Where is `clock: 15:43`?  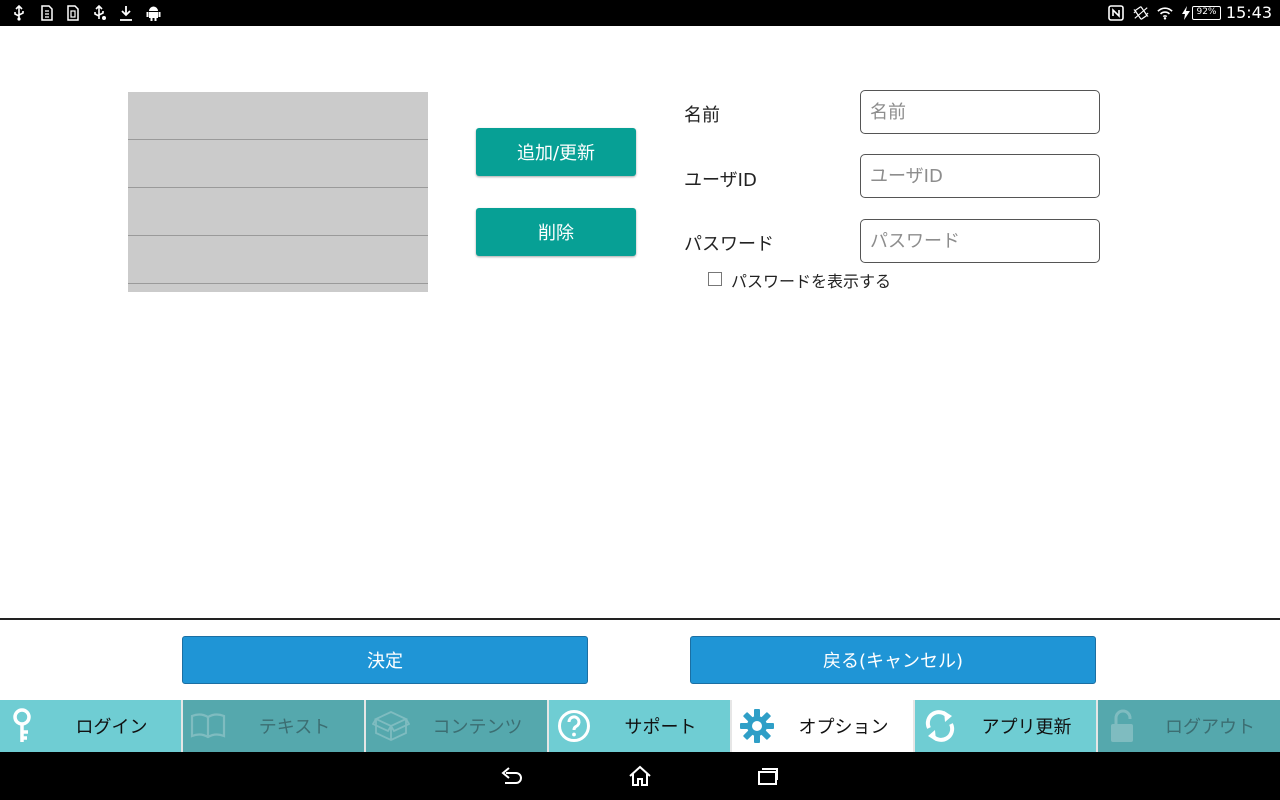
clock: 15:43 is located at coordinates (1248, 12).